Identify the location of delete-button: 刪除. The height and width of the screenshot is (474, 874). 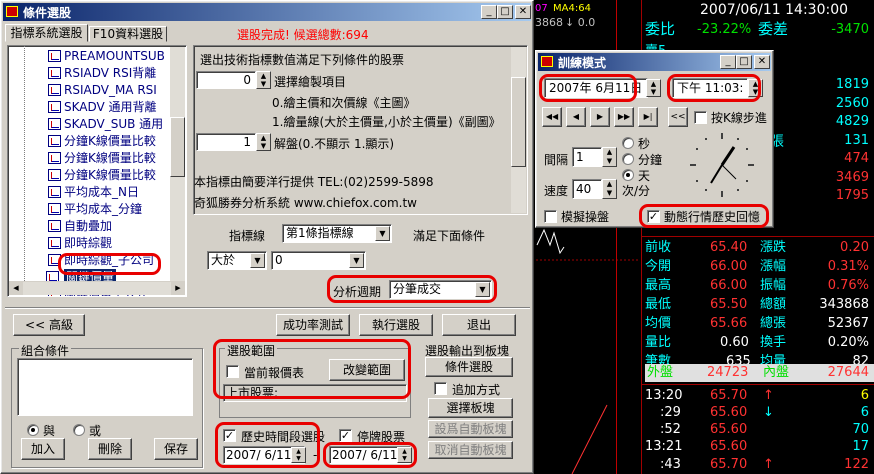
(110, 449).